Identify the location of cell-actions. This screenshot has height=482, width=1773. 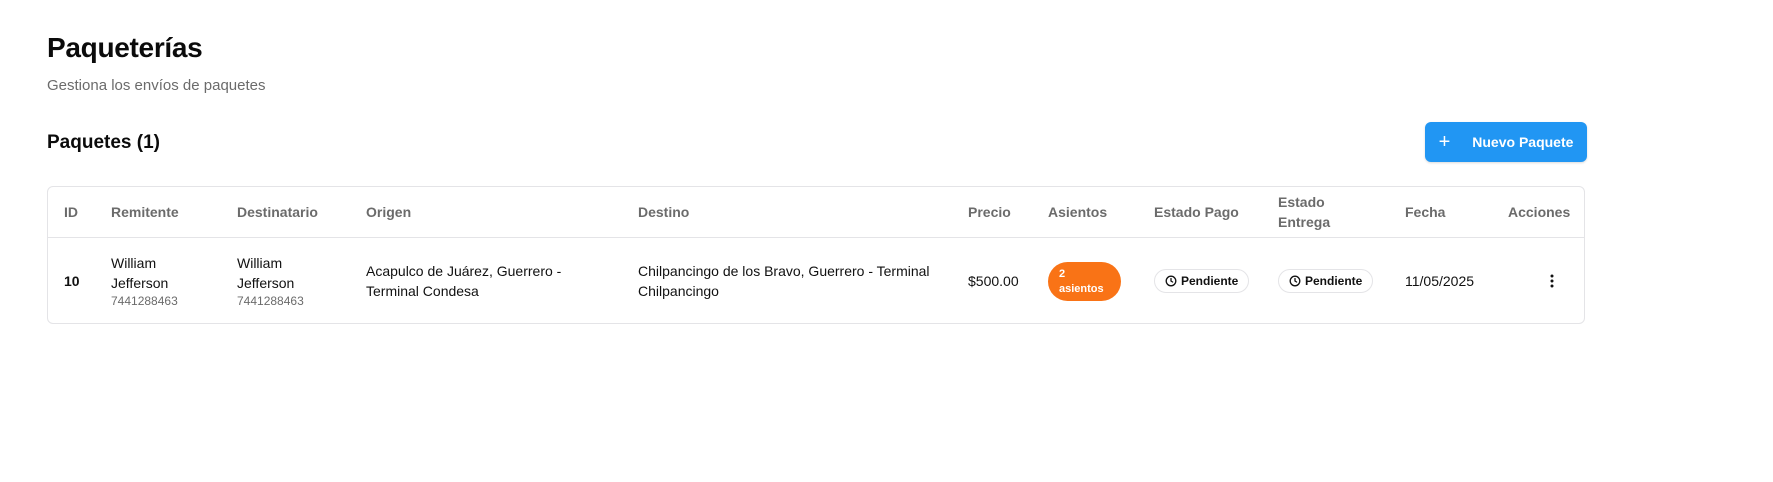
(1552, 280).